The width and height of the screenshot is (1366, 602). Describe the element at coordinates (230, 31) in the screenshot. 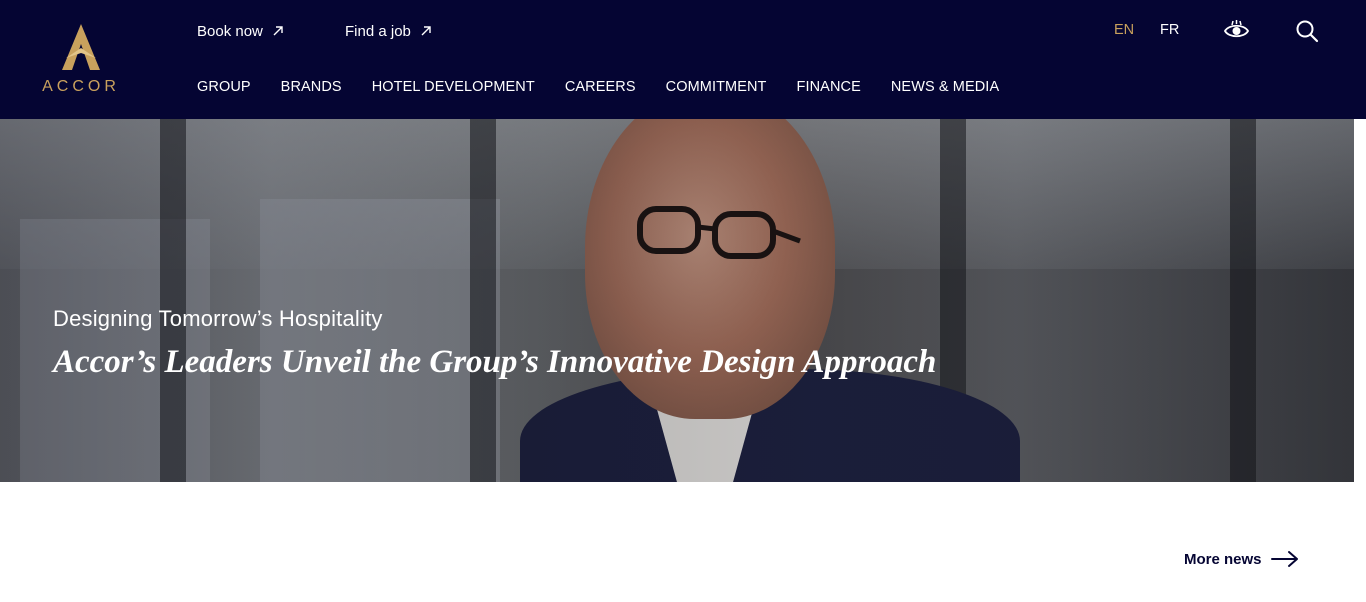

I see `book-now-label: Book now` at that location.